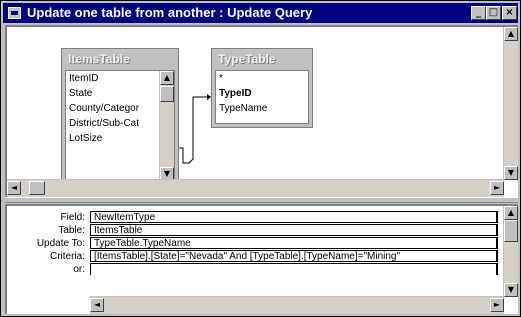 This screenshot has width=521, height=317. What do you see at coordinates (297, 305) in the screenshot?
I see `grid-hscrollbar: ◄ ►` at bounding box center [297, 305].